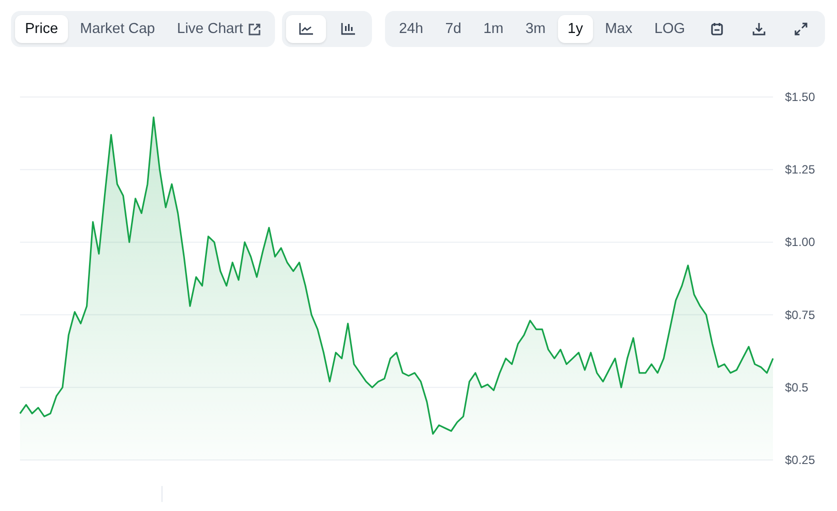 The height and width of the screenshot is (511, 837). What do you see at coordinates (801, 29) in the screenshot?
I see `expand-icon` at bounding box center [801, 29].